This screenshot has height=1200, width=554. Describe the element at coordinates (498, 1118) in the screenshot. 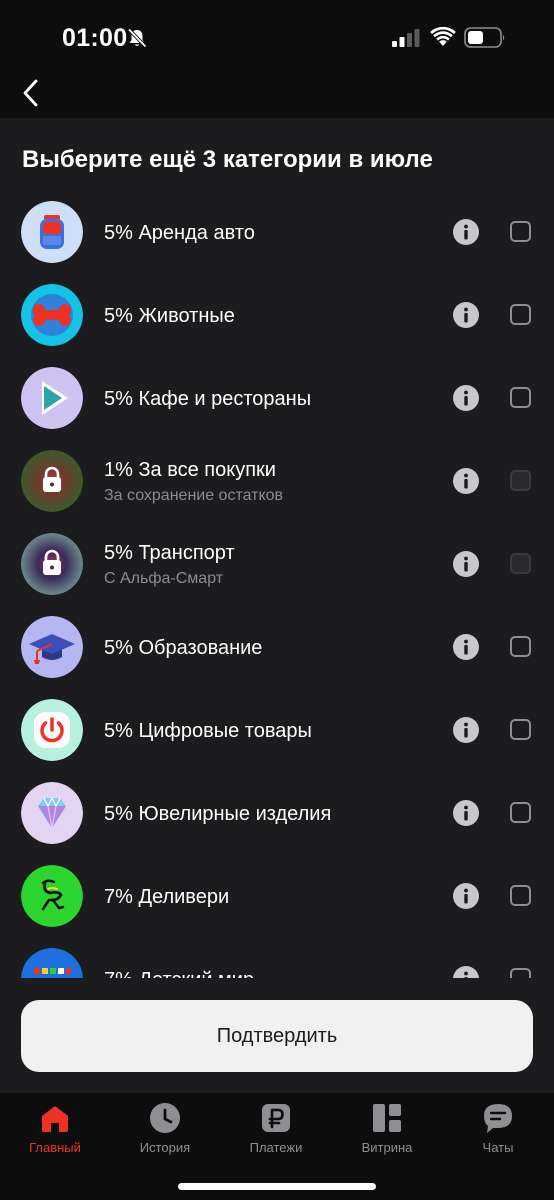

I see `chat-icon` at that location.